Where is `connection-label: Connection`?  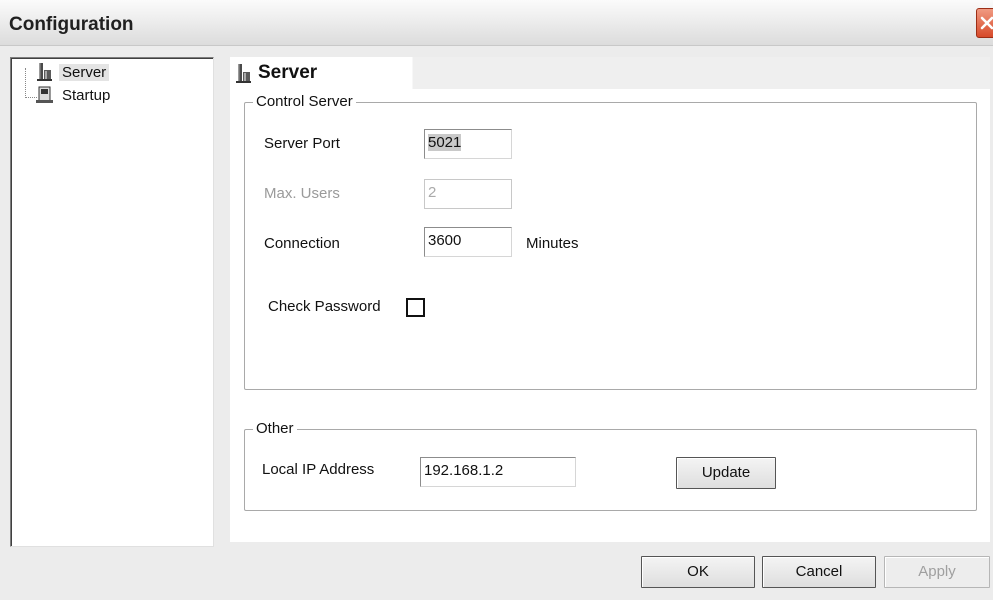
connection-label: Connection is located at coordinates (302, 243).